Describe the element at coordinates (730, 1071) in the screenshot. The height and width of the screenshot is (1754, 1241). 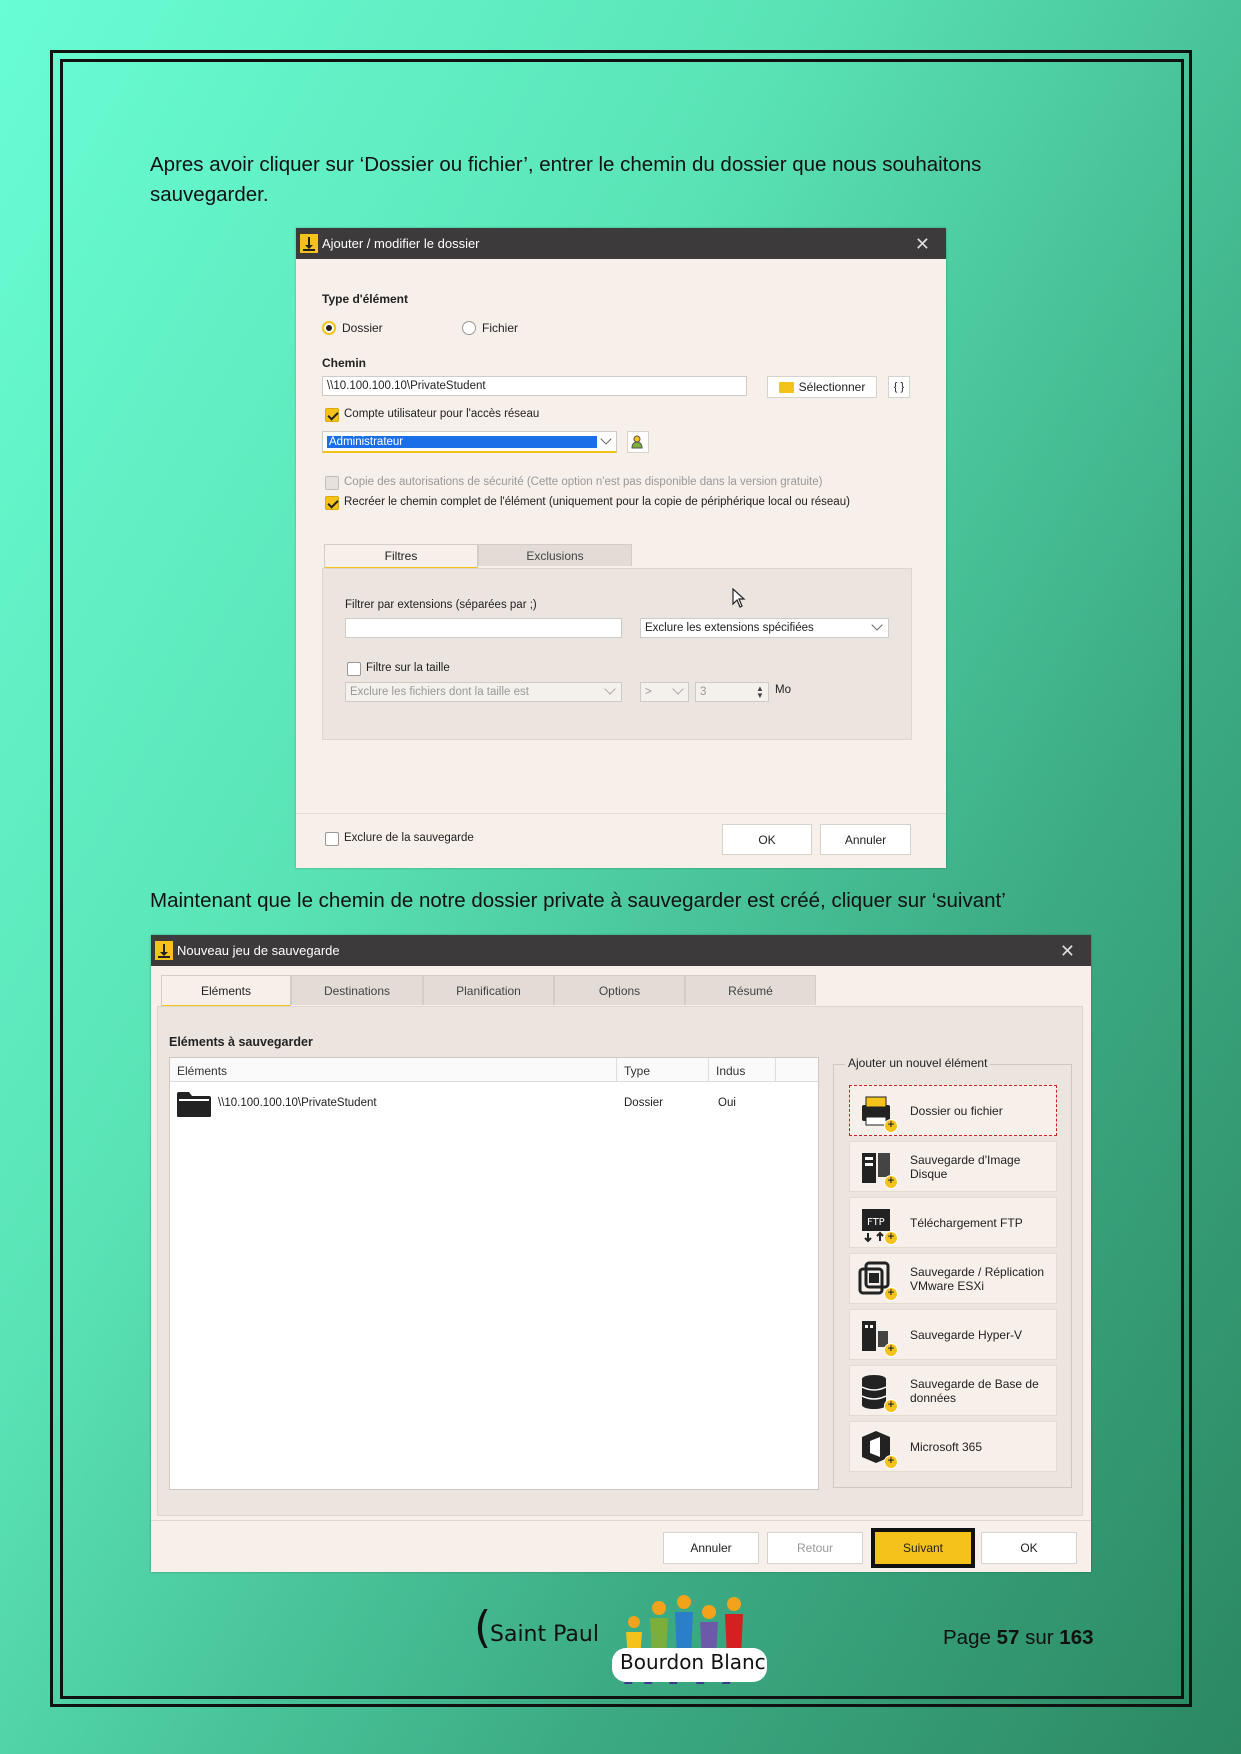
I see `column-header-included: Indus` at that location.